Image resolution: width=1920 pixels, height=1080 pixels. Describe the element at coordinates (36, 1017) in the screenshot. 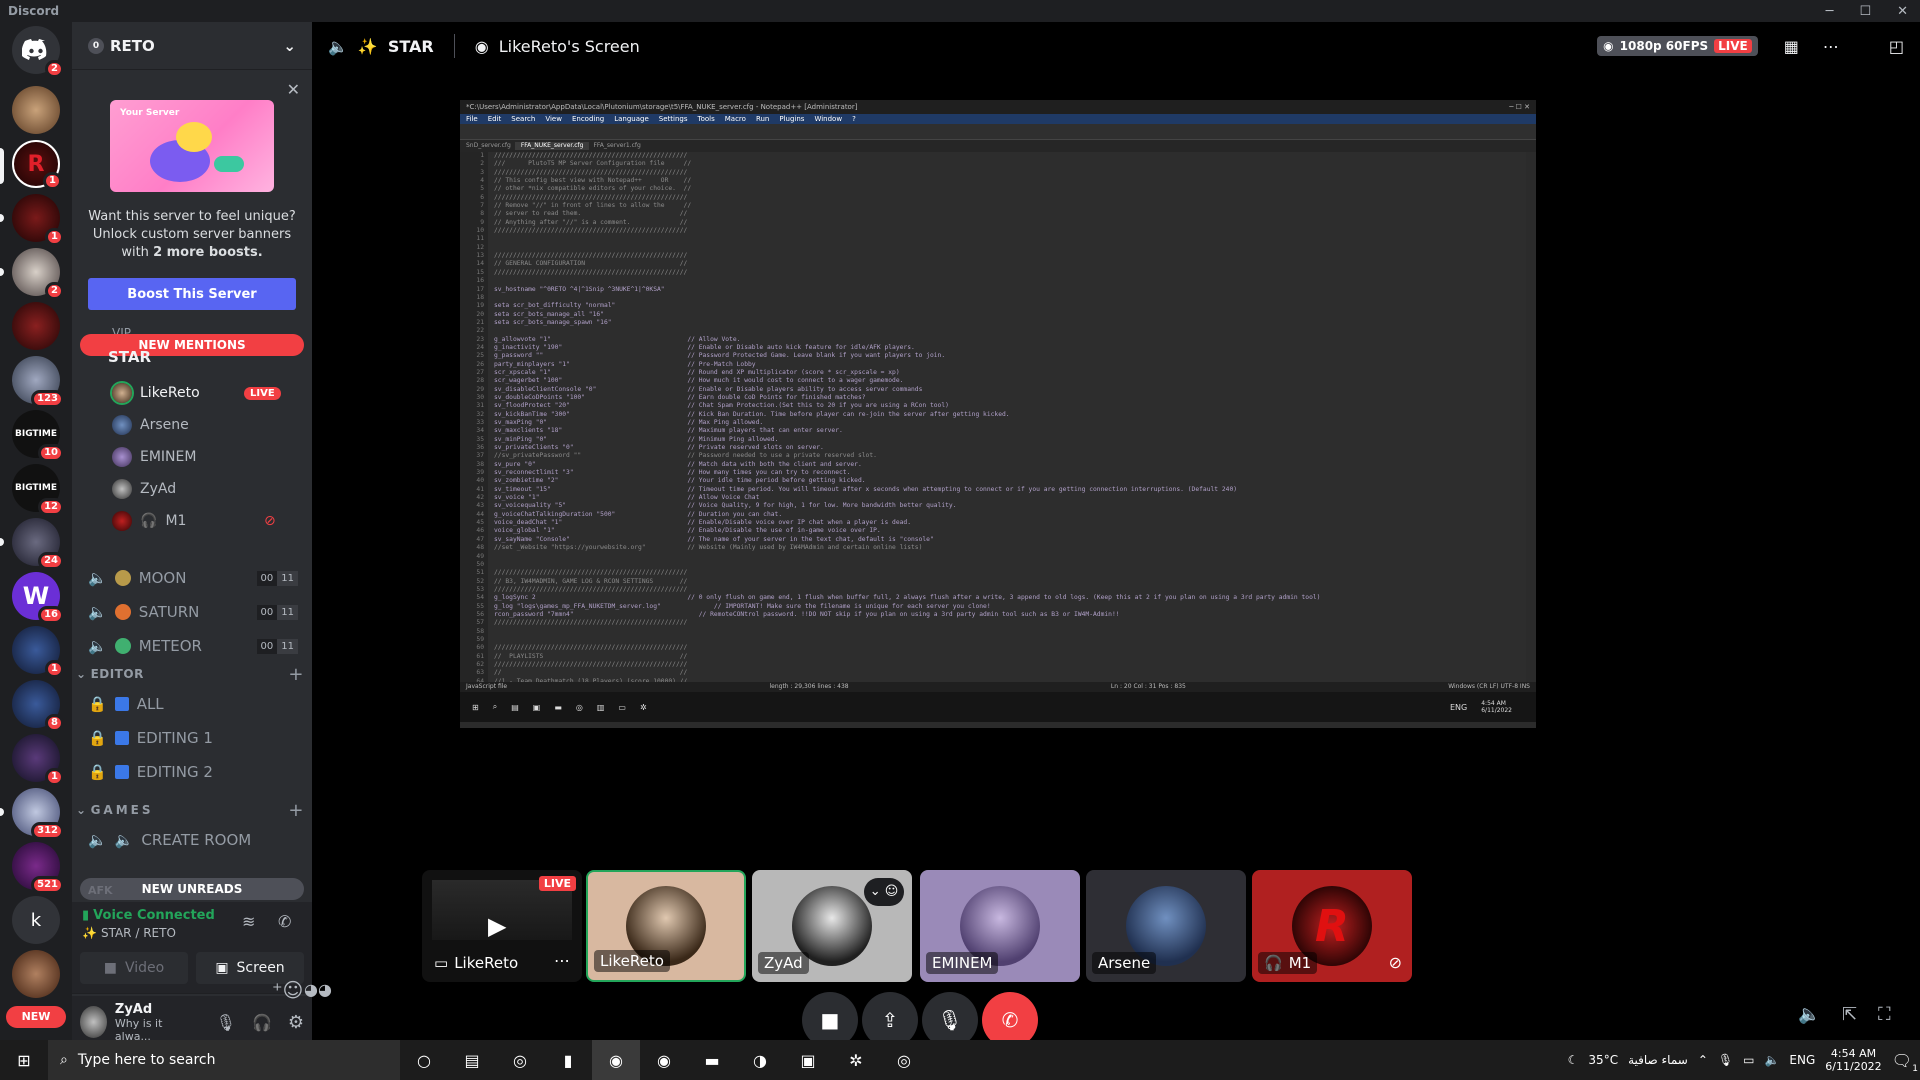

I see `new-unreads-pill: NEW` at that location.